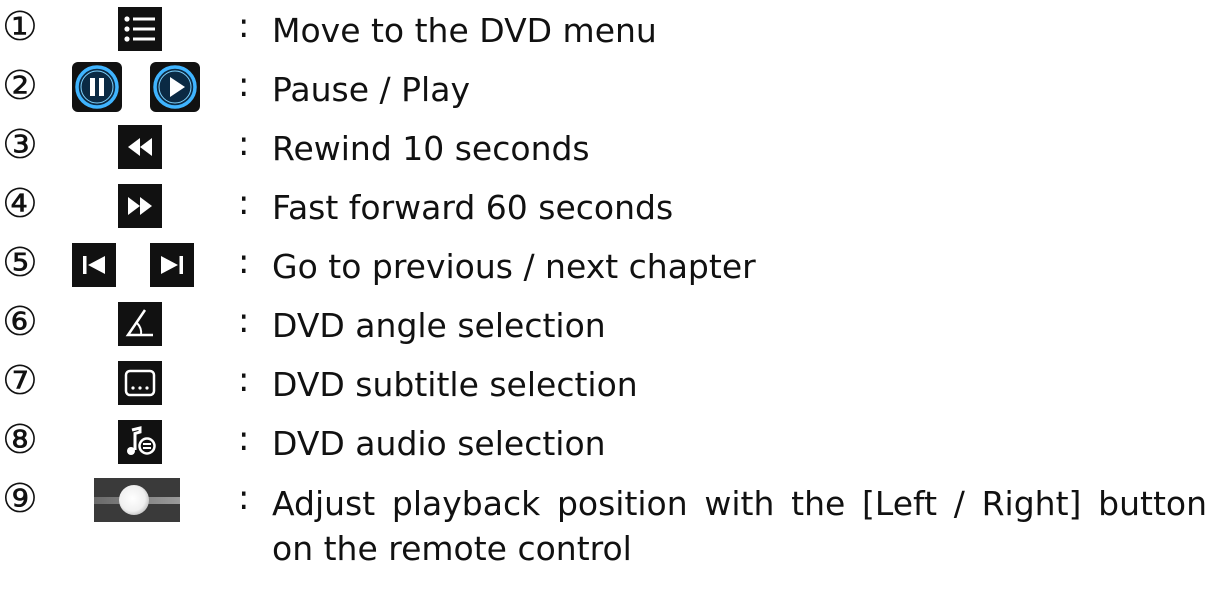 Image resolution: width=1212 pixels, height=596 pixels. I want to click on item-number: ⑤, so click(20, 263).